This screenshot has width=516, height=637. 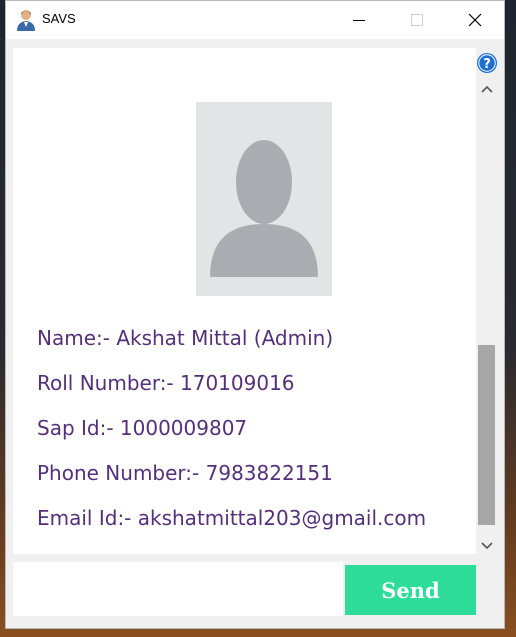 I want to click on close-button, so click(x=475, y=20).